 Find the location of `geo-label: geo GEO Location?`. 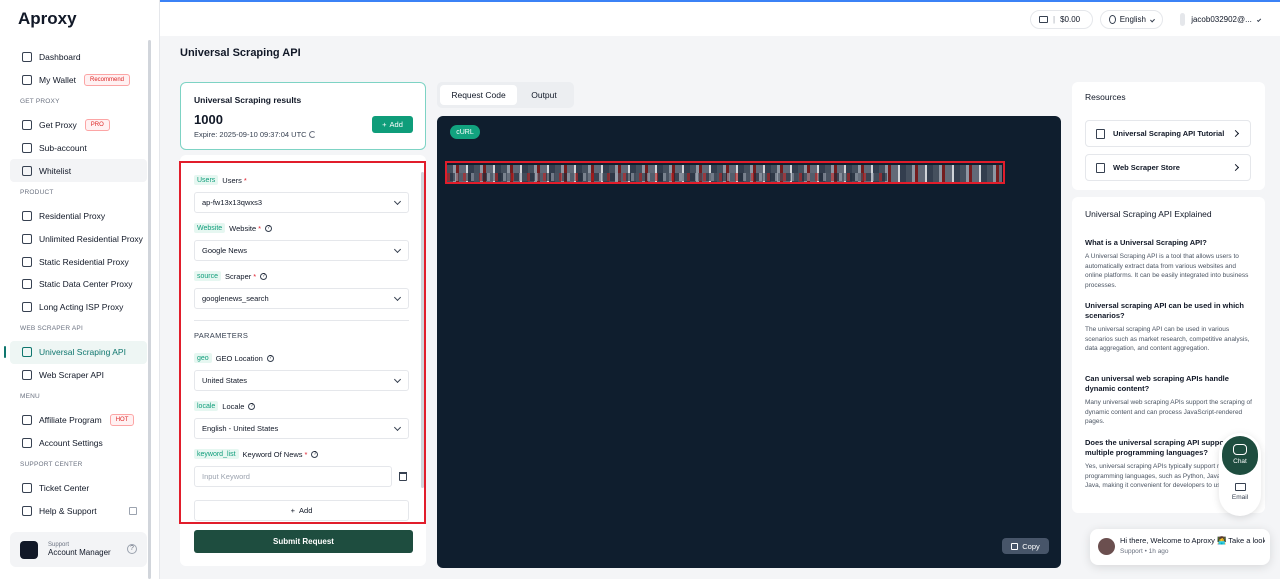

geo-label: geo GEO Location? is located at coordinates (234, 358).